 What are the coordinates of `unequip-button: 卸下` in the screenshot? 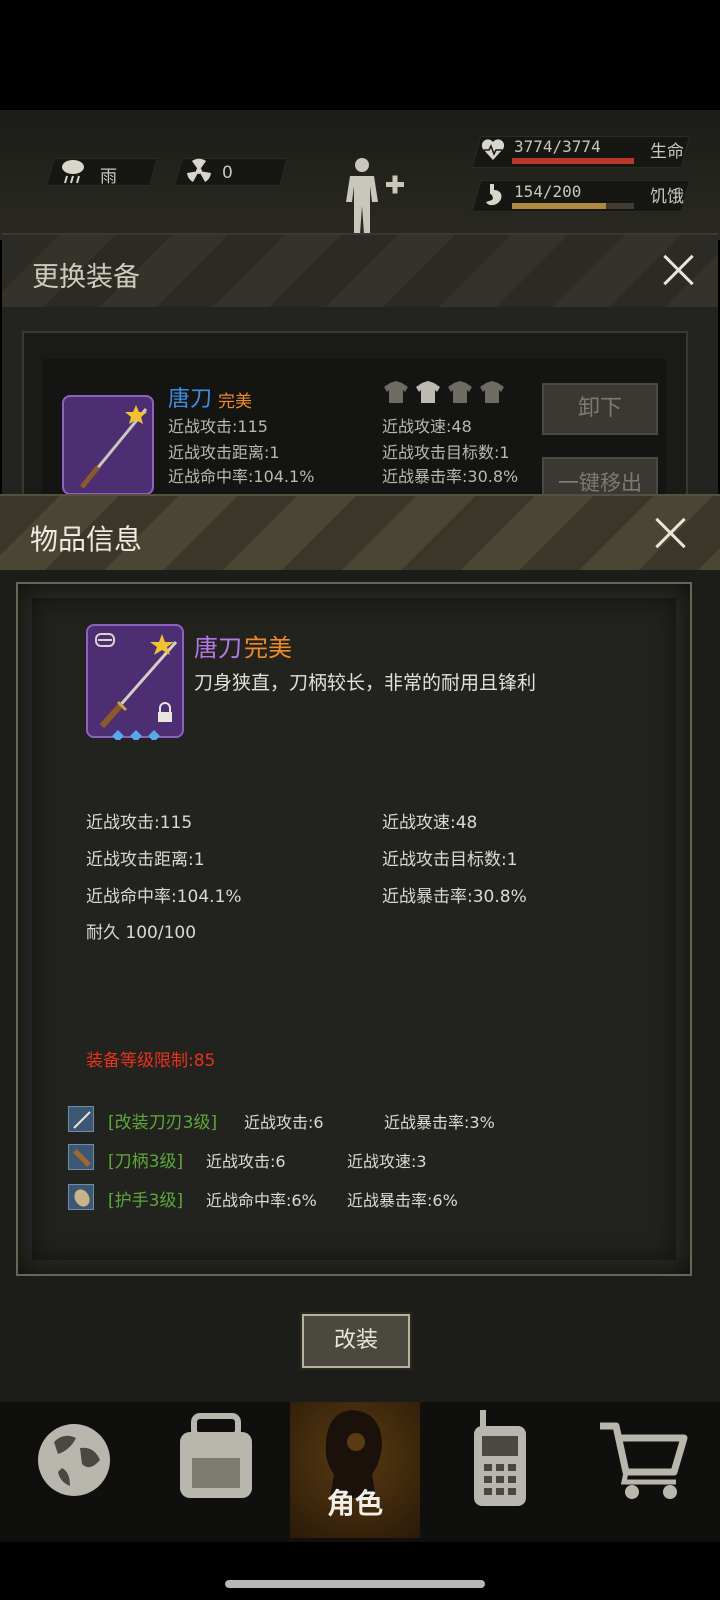 It's located at (600, 409).